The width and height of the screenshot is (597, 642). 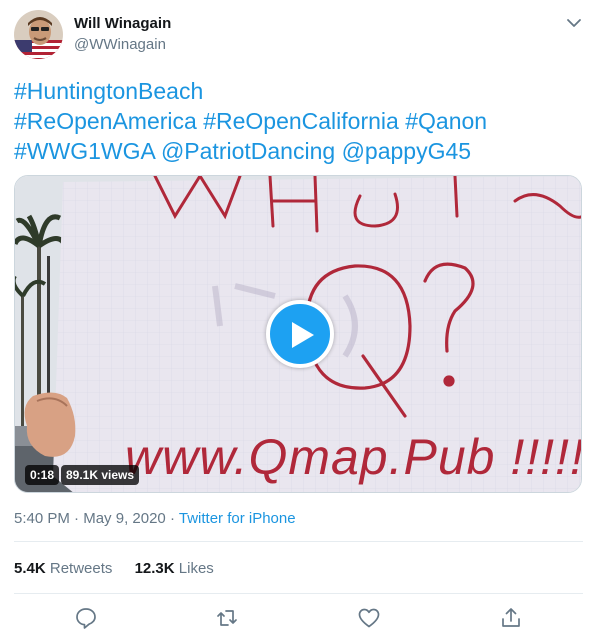 What do you see at coordinates (81, 568) in the screenshot?
I see `retweets-label: Retweets` at bounding box center [81, 568].